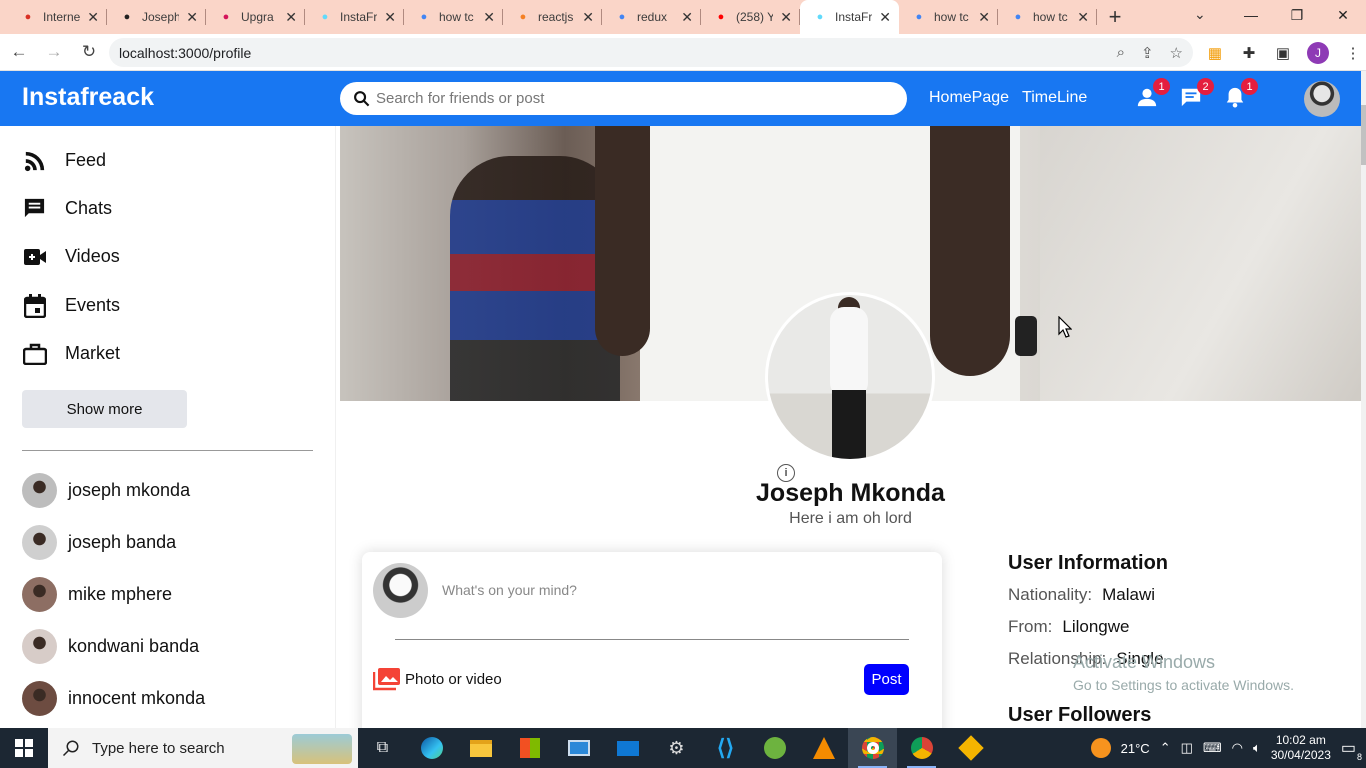 This screenshot has height=768, width=1366. Describe the element at coordinates (951, 17) in the screenshot. I see `tab-label: how tc` at that location.